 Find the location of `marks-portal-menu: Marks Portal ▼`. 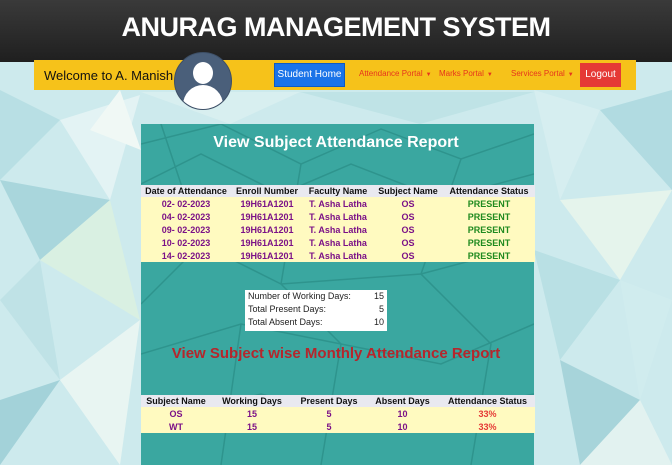

marks-portal-menu: Marks Portal ▼ is located at coordinates (466, 73).